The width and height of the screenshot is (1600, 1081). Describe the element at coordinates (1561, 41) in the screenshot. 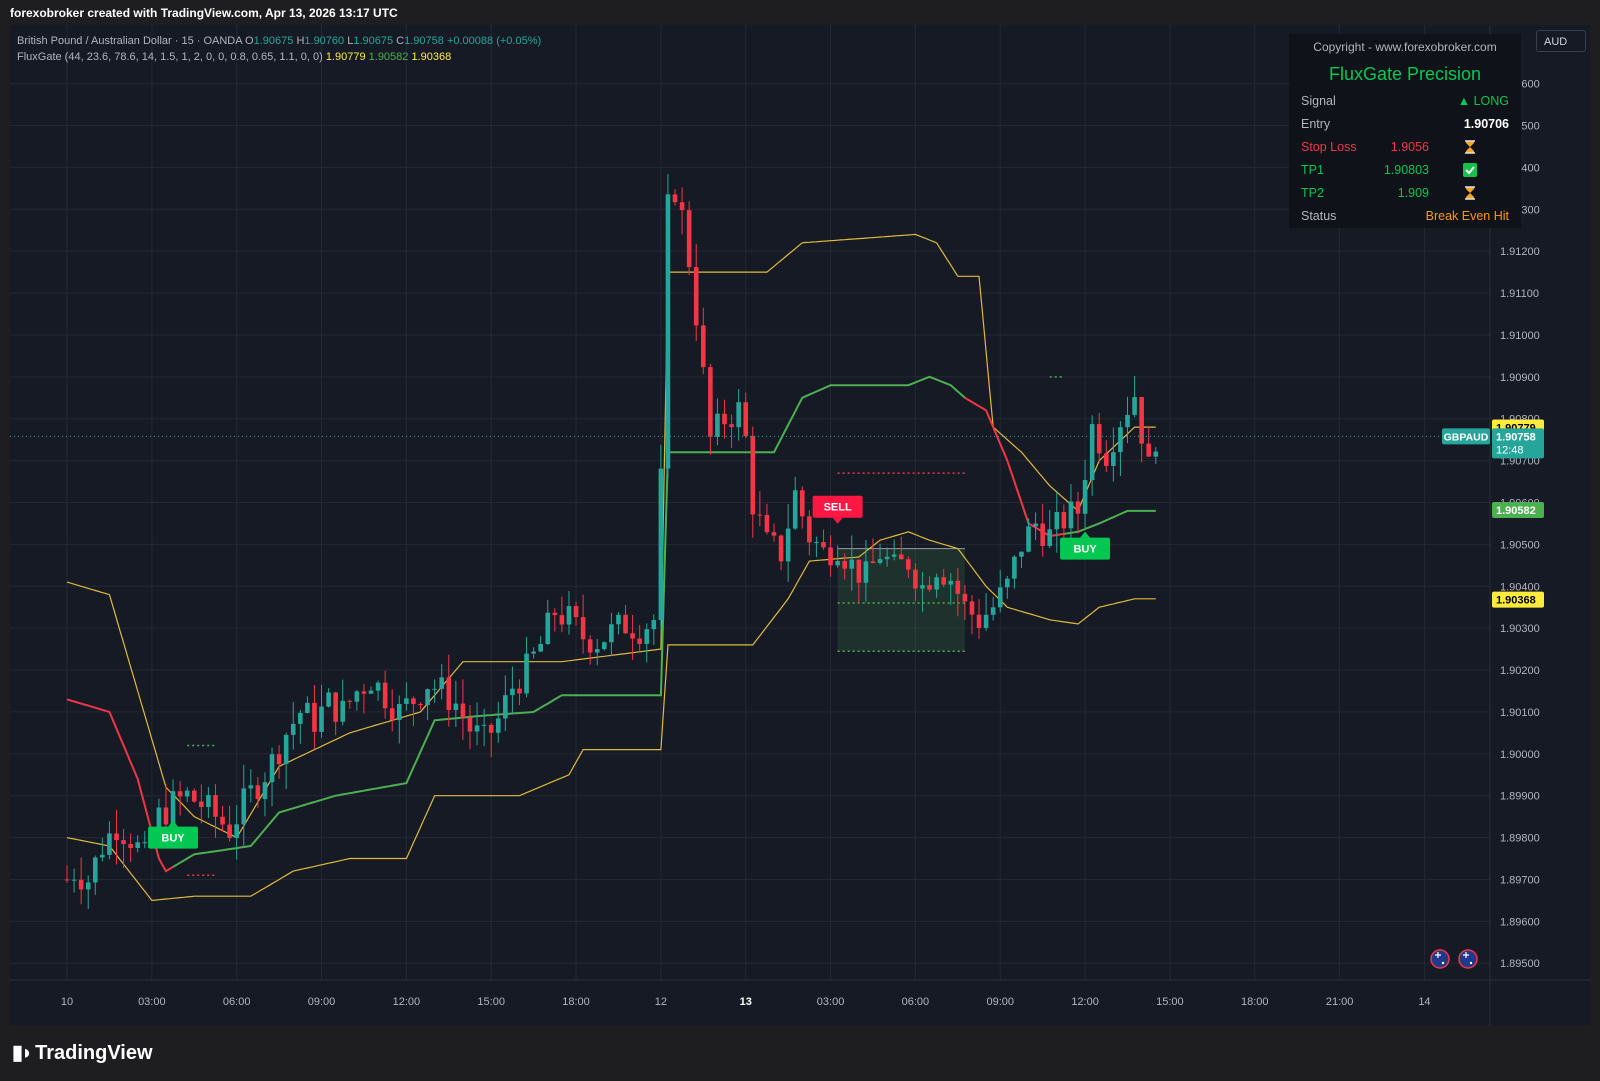

I see `currency-selector: AUD` at that location.